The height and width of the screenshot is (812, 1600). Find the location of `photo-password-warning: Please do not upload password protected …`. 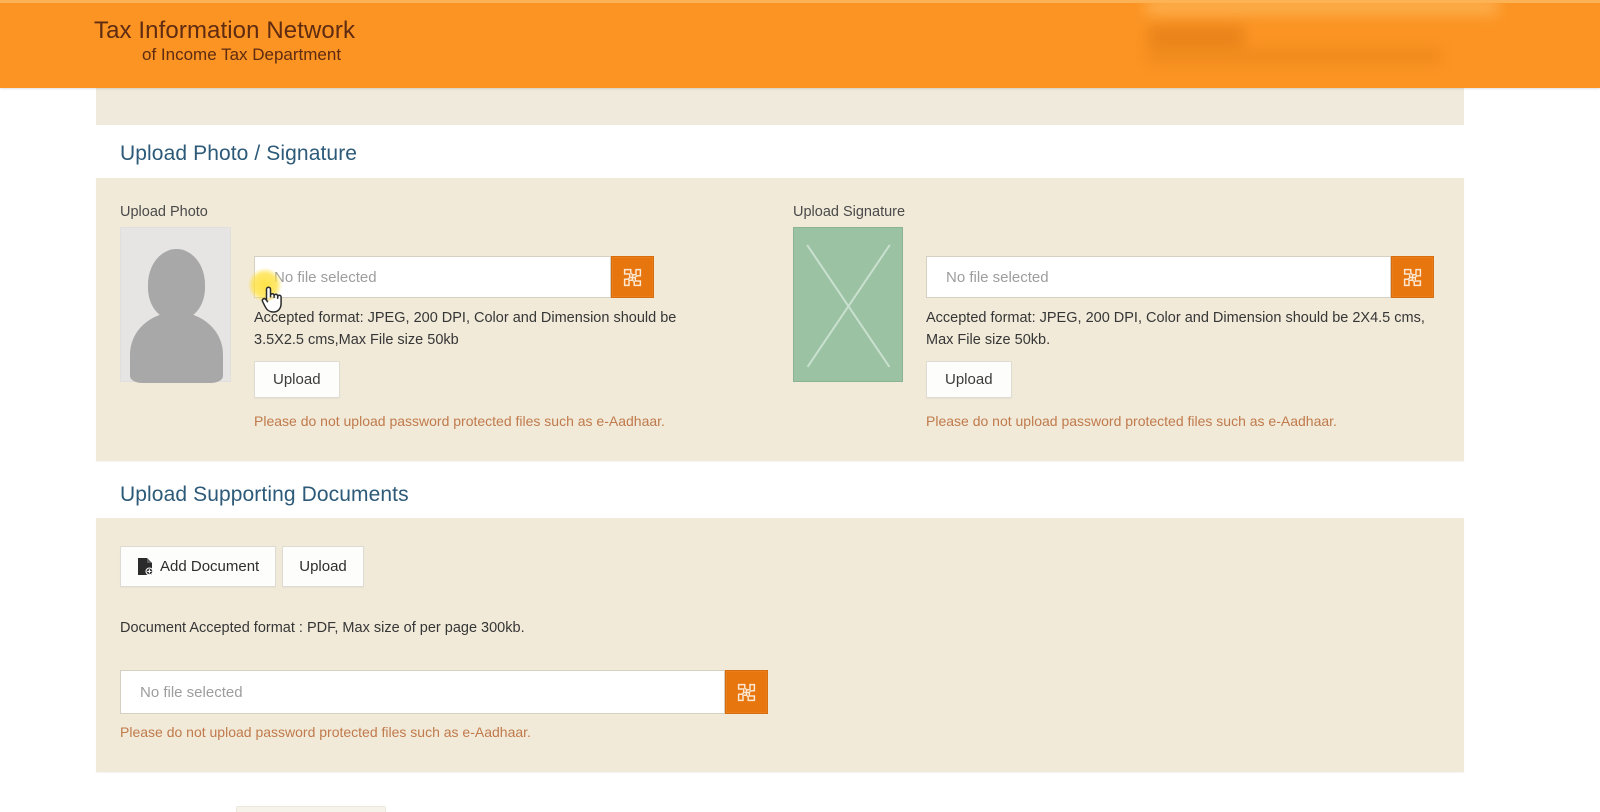

photo-password-warning: Please do not upload password protected … is located at coordinates (459, 421).